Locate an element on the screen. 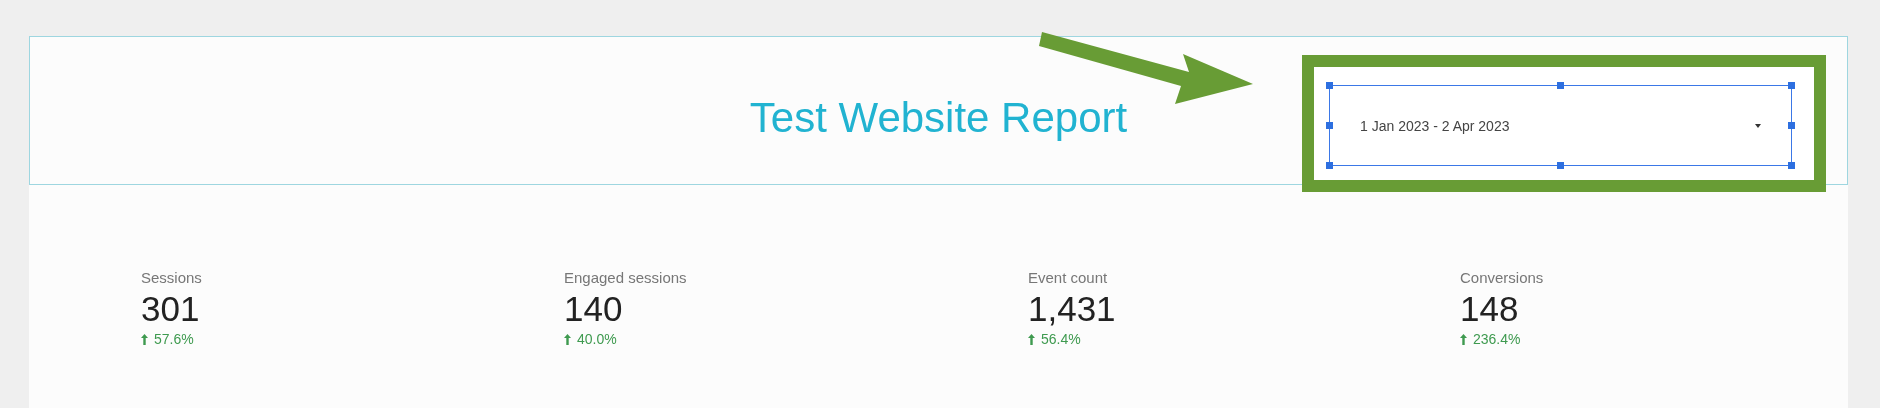 This screenshot has width=1880, height=408. metric-change: 236.4% is located at coordinates (1497, 339).